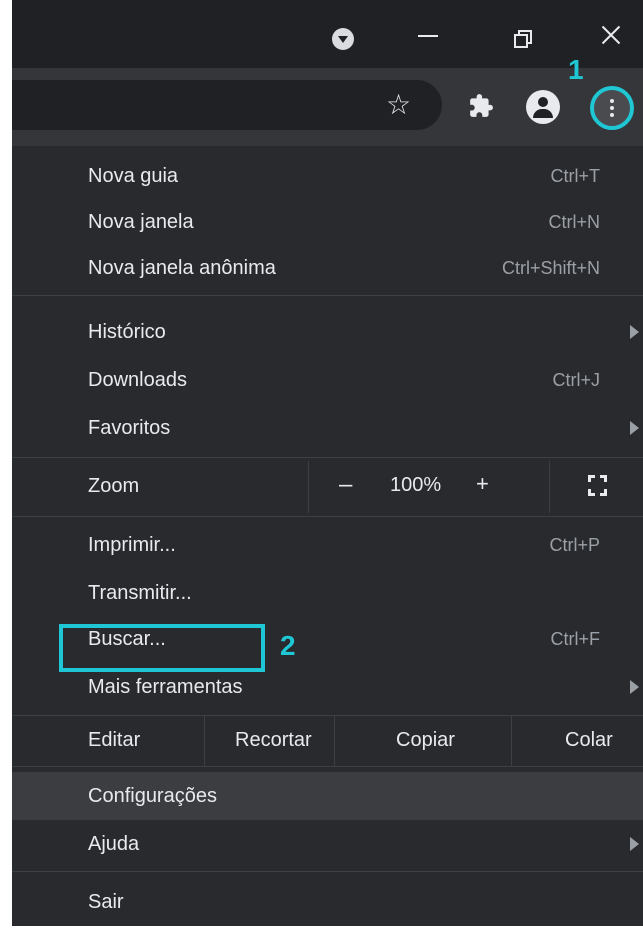 The image size is (643, 934). What do you see at coordinates (576, 380) in the screenshot?
I see `menu-item-shortcut: Ctrl+J` at bounding box center [576, 380].